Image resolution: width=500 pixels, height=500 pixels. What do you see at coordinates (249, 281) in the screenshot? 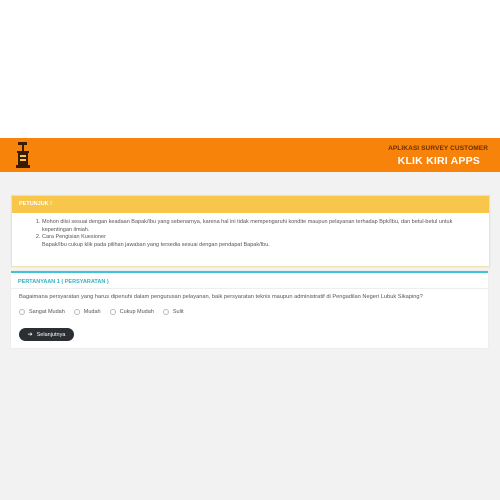
I see `question-heading: PERTANYAAN 1 ( PERSYARATAN )` at bounding box center [249, 281].